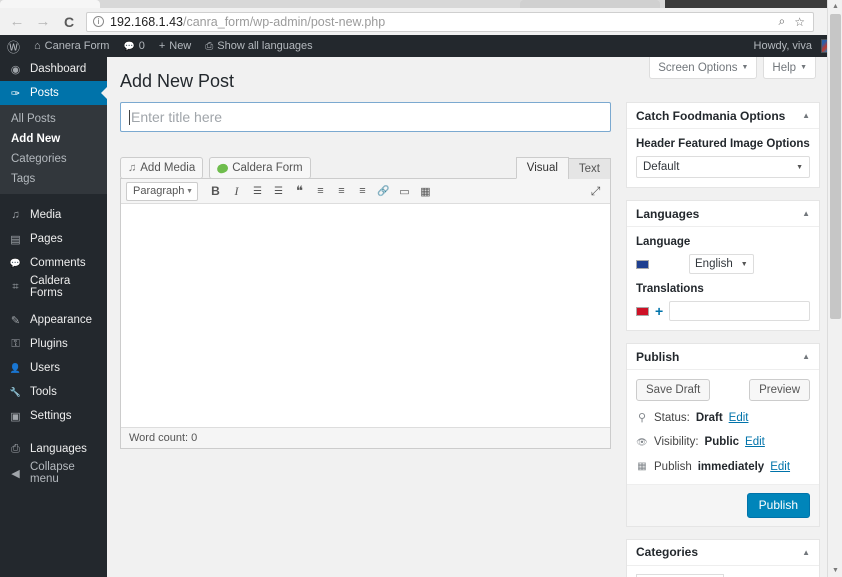 The height and width of the screenshot is (577, 842). Describe the element at coordinates (711, 115) in the screenshot. I see `postbox-title: Catch Foodmania Options` at that location.